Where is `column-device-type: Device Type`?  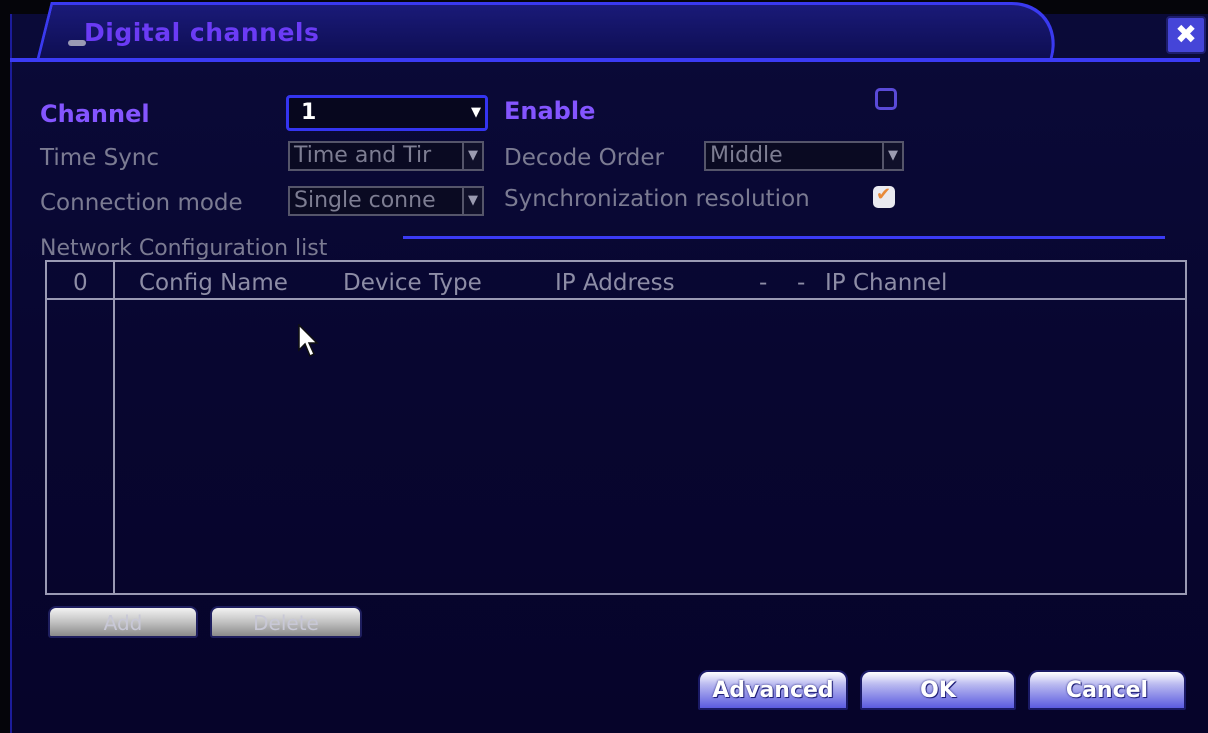
column-device-type: Device Type is located at coordinates (412, 283).